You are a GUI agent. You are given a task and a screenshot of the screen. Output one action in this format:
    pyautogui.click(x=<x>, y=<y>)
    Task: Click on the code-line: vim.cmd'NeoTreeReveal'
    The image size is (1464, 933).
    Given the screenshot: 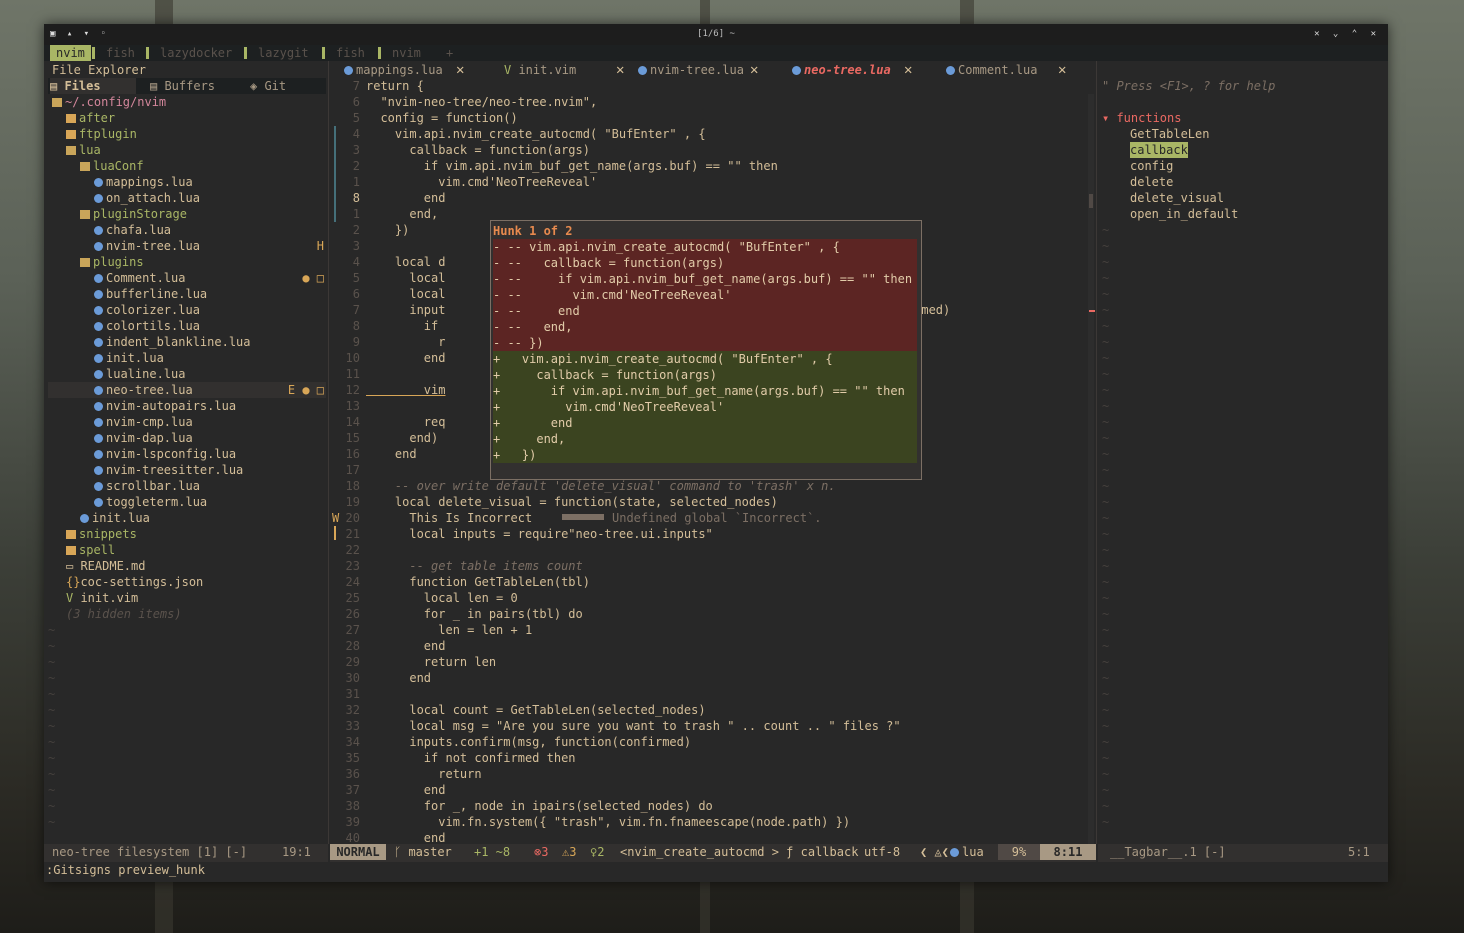 What is the action you would take?
    pyautogui.click(x=481, y=182)
    